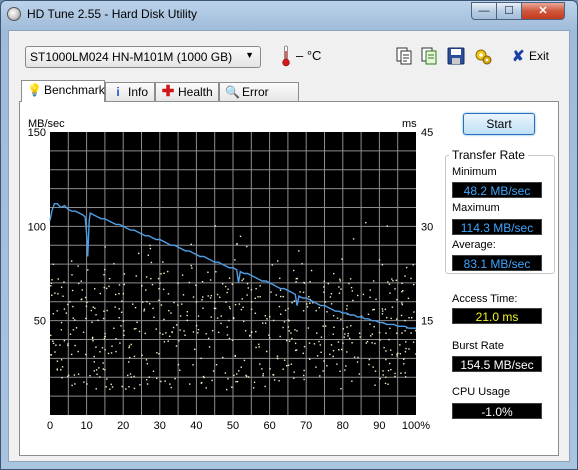  I want to click on close-button: ✕, so click(543, 11).